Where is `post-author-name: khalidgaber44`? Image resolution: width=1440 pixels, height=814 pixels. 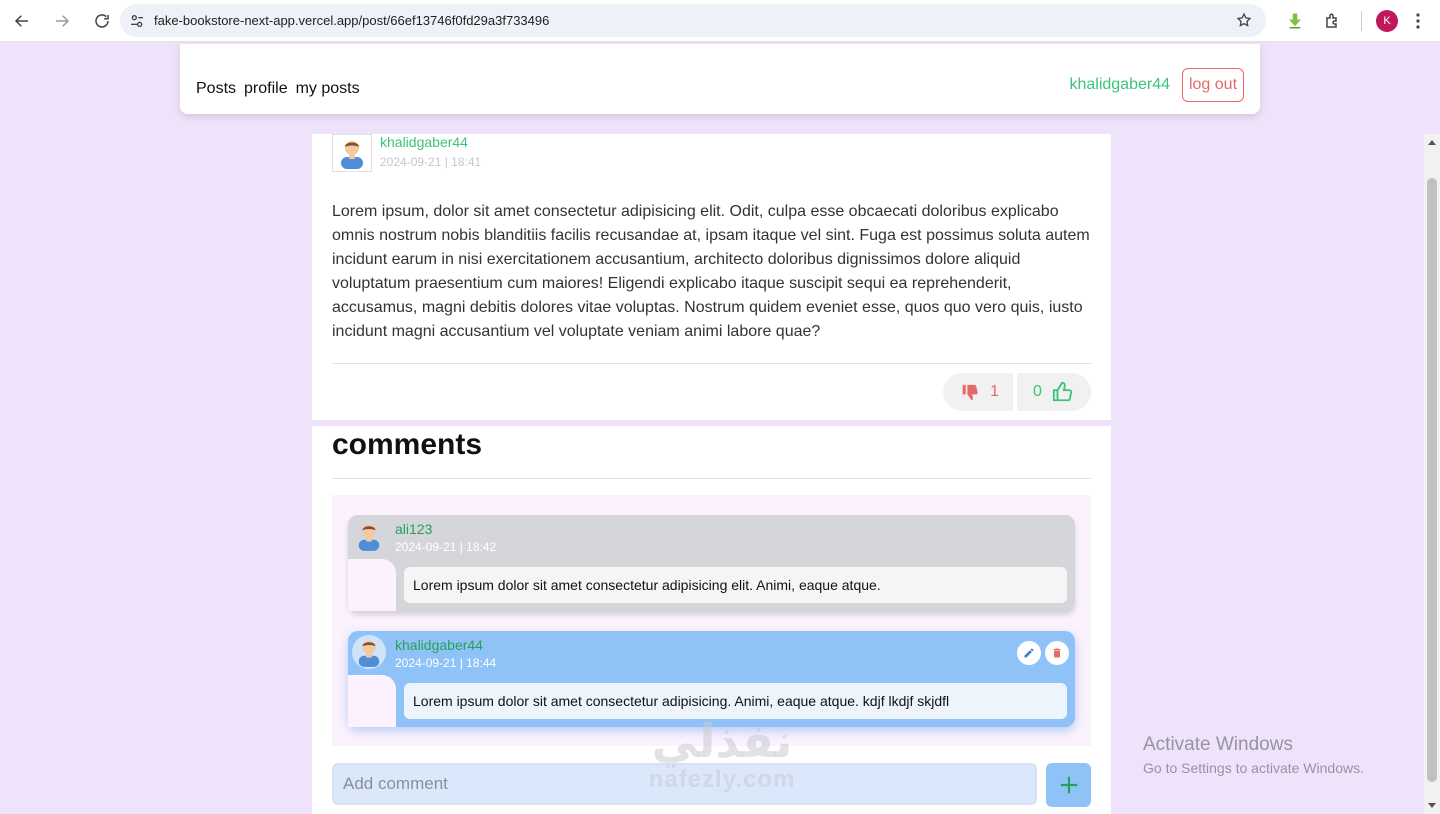
post-author-name: khalidgaber44 is located at coordinates (430, 142).